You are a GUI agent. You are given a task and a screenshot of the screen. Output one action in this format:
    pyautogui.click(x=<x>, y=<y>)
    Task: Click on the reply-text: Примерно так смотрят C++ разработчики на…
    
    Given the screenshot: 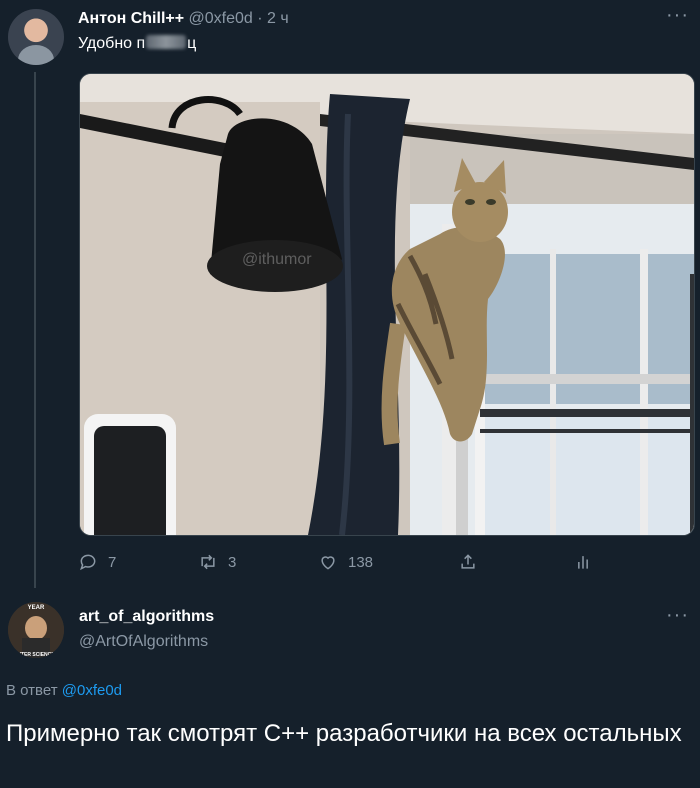 What is the action you would take?
    pyautogui.click(x=344, y=733)
    